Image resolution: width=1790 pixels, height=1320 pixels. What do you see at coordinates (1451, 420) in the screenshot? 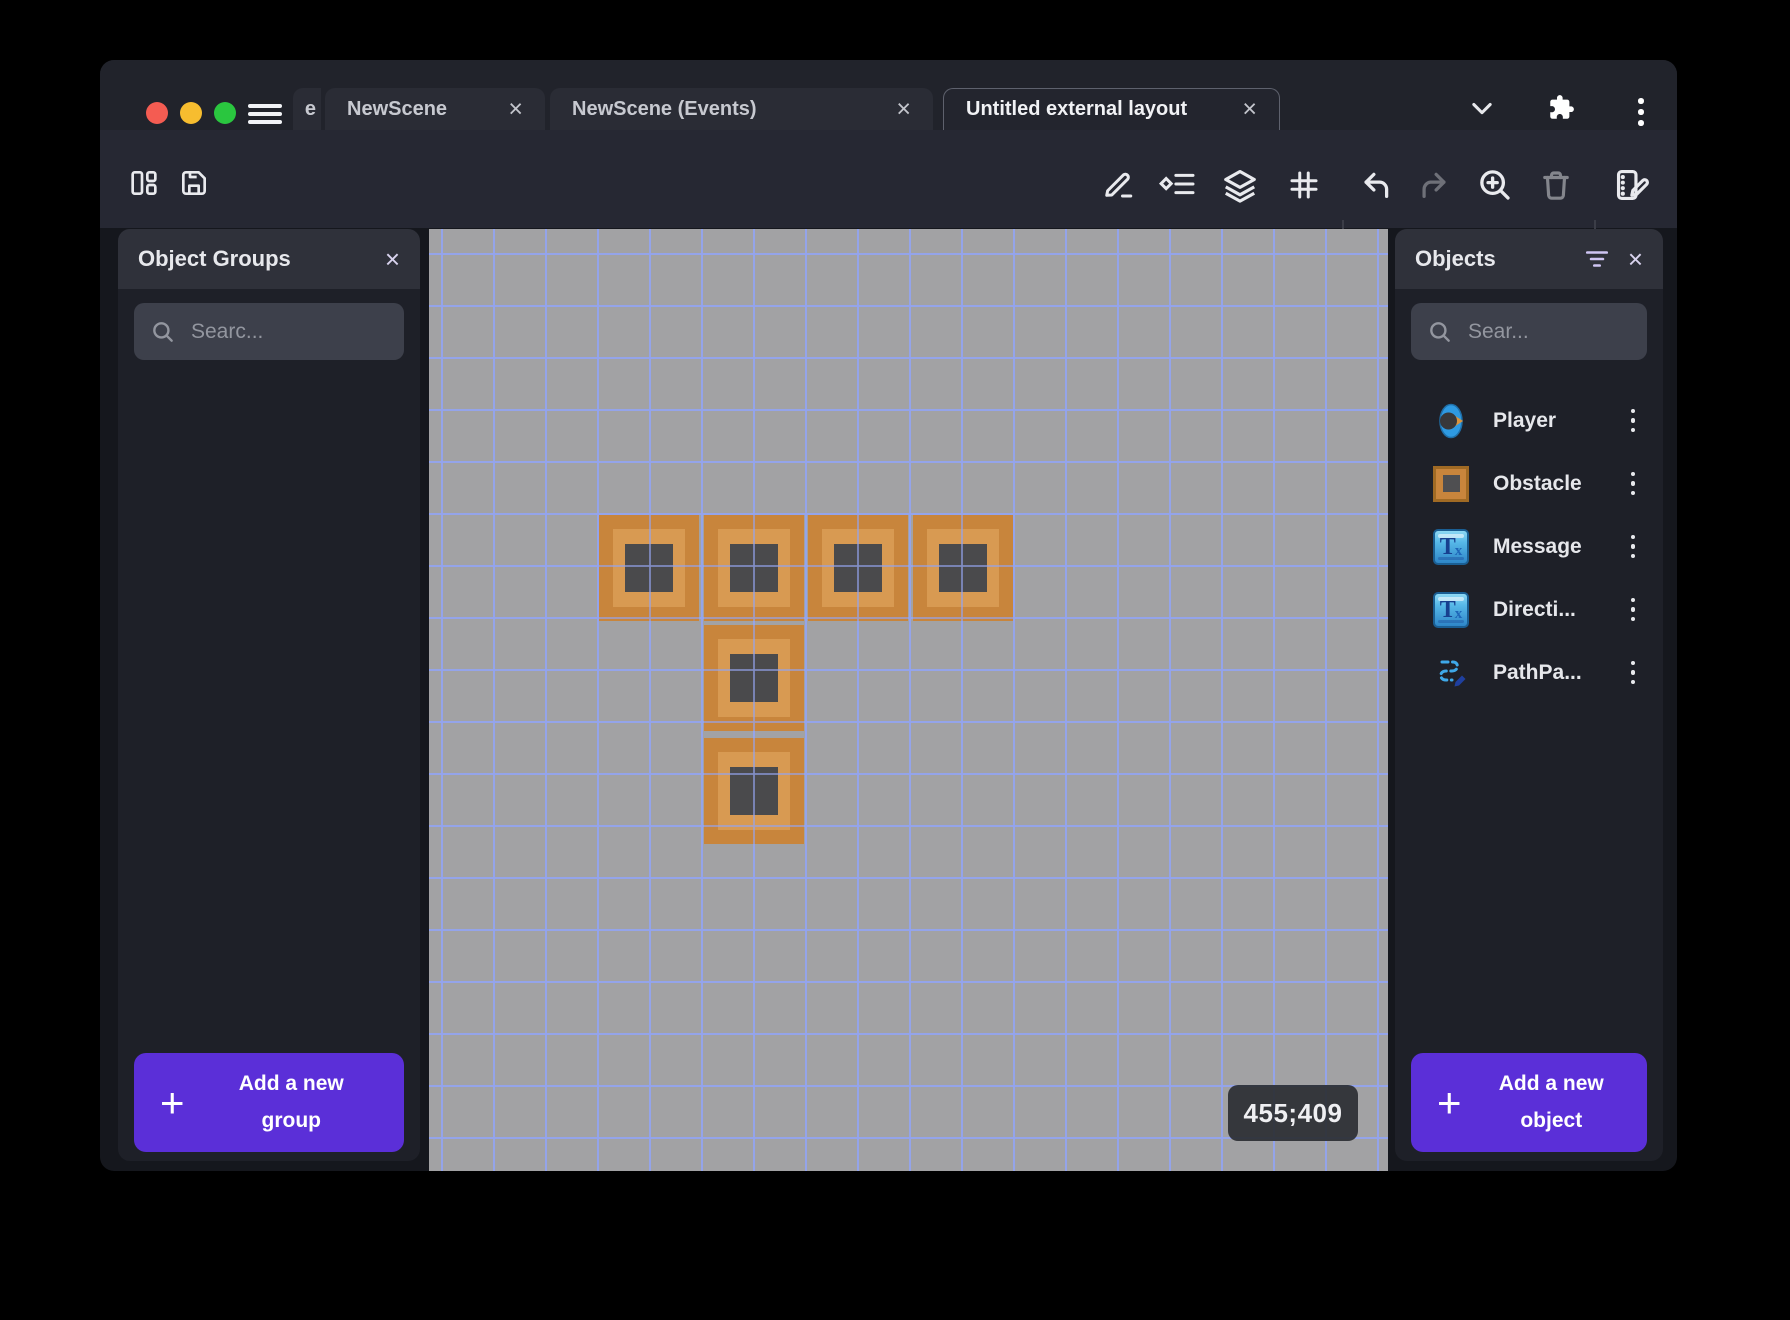
I see `player-icon` at bounding box center [1451, 420].